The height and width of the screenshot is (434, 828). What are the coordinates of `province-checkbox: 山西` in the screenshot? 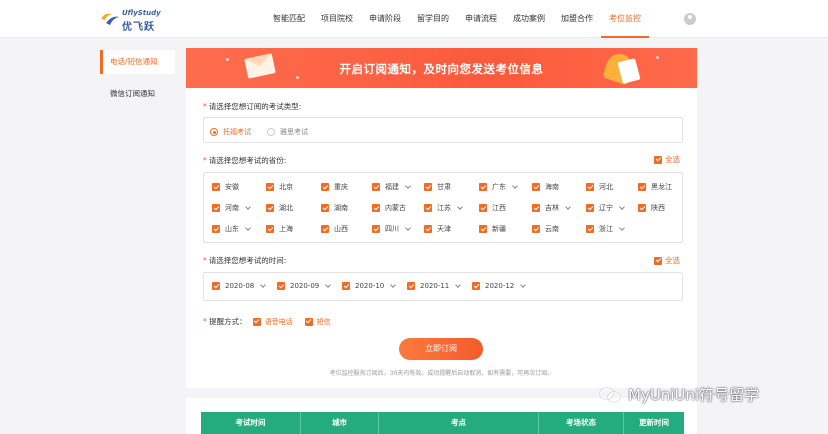 It's located at (334, 229).